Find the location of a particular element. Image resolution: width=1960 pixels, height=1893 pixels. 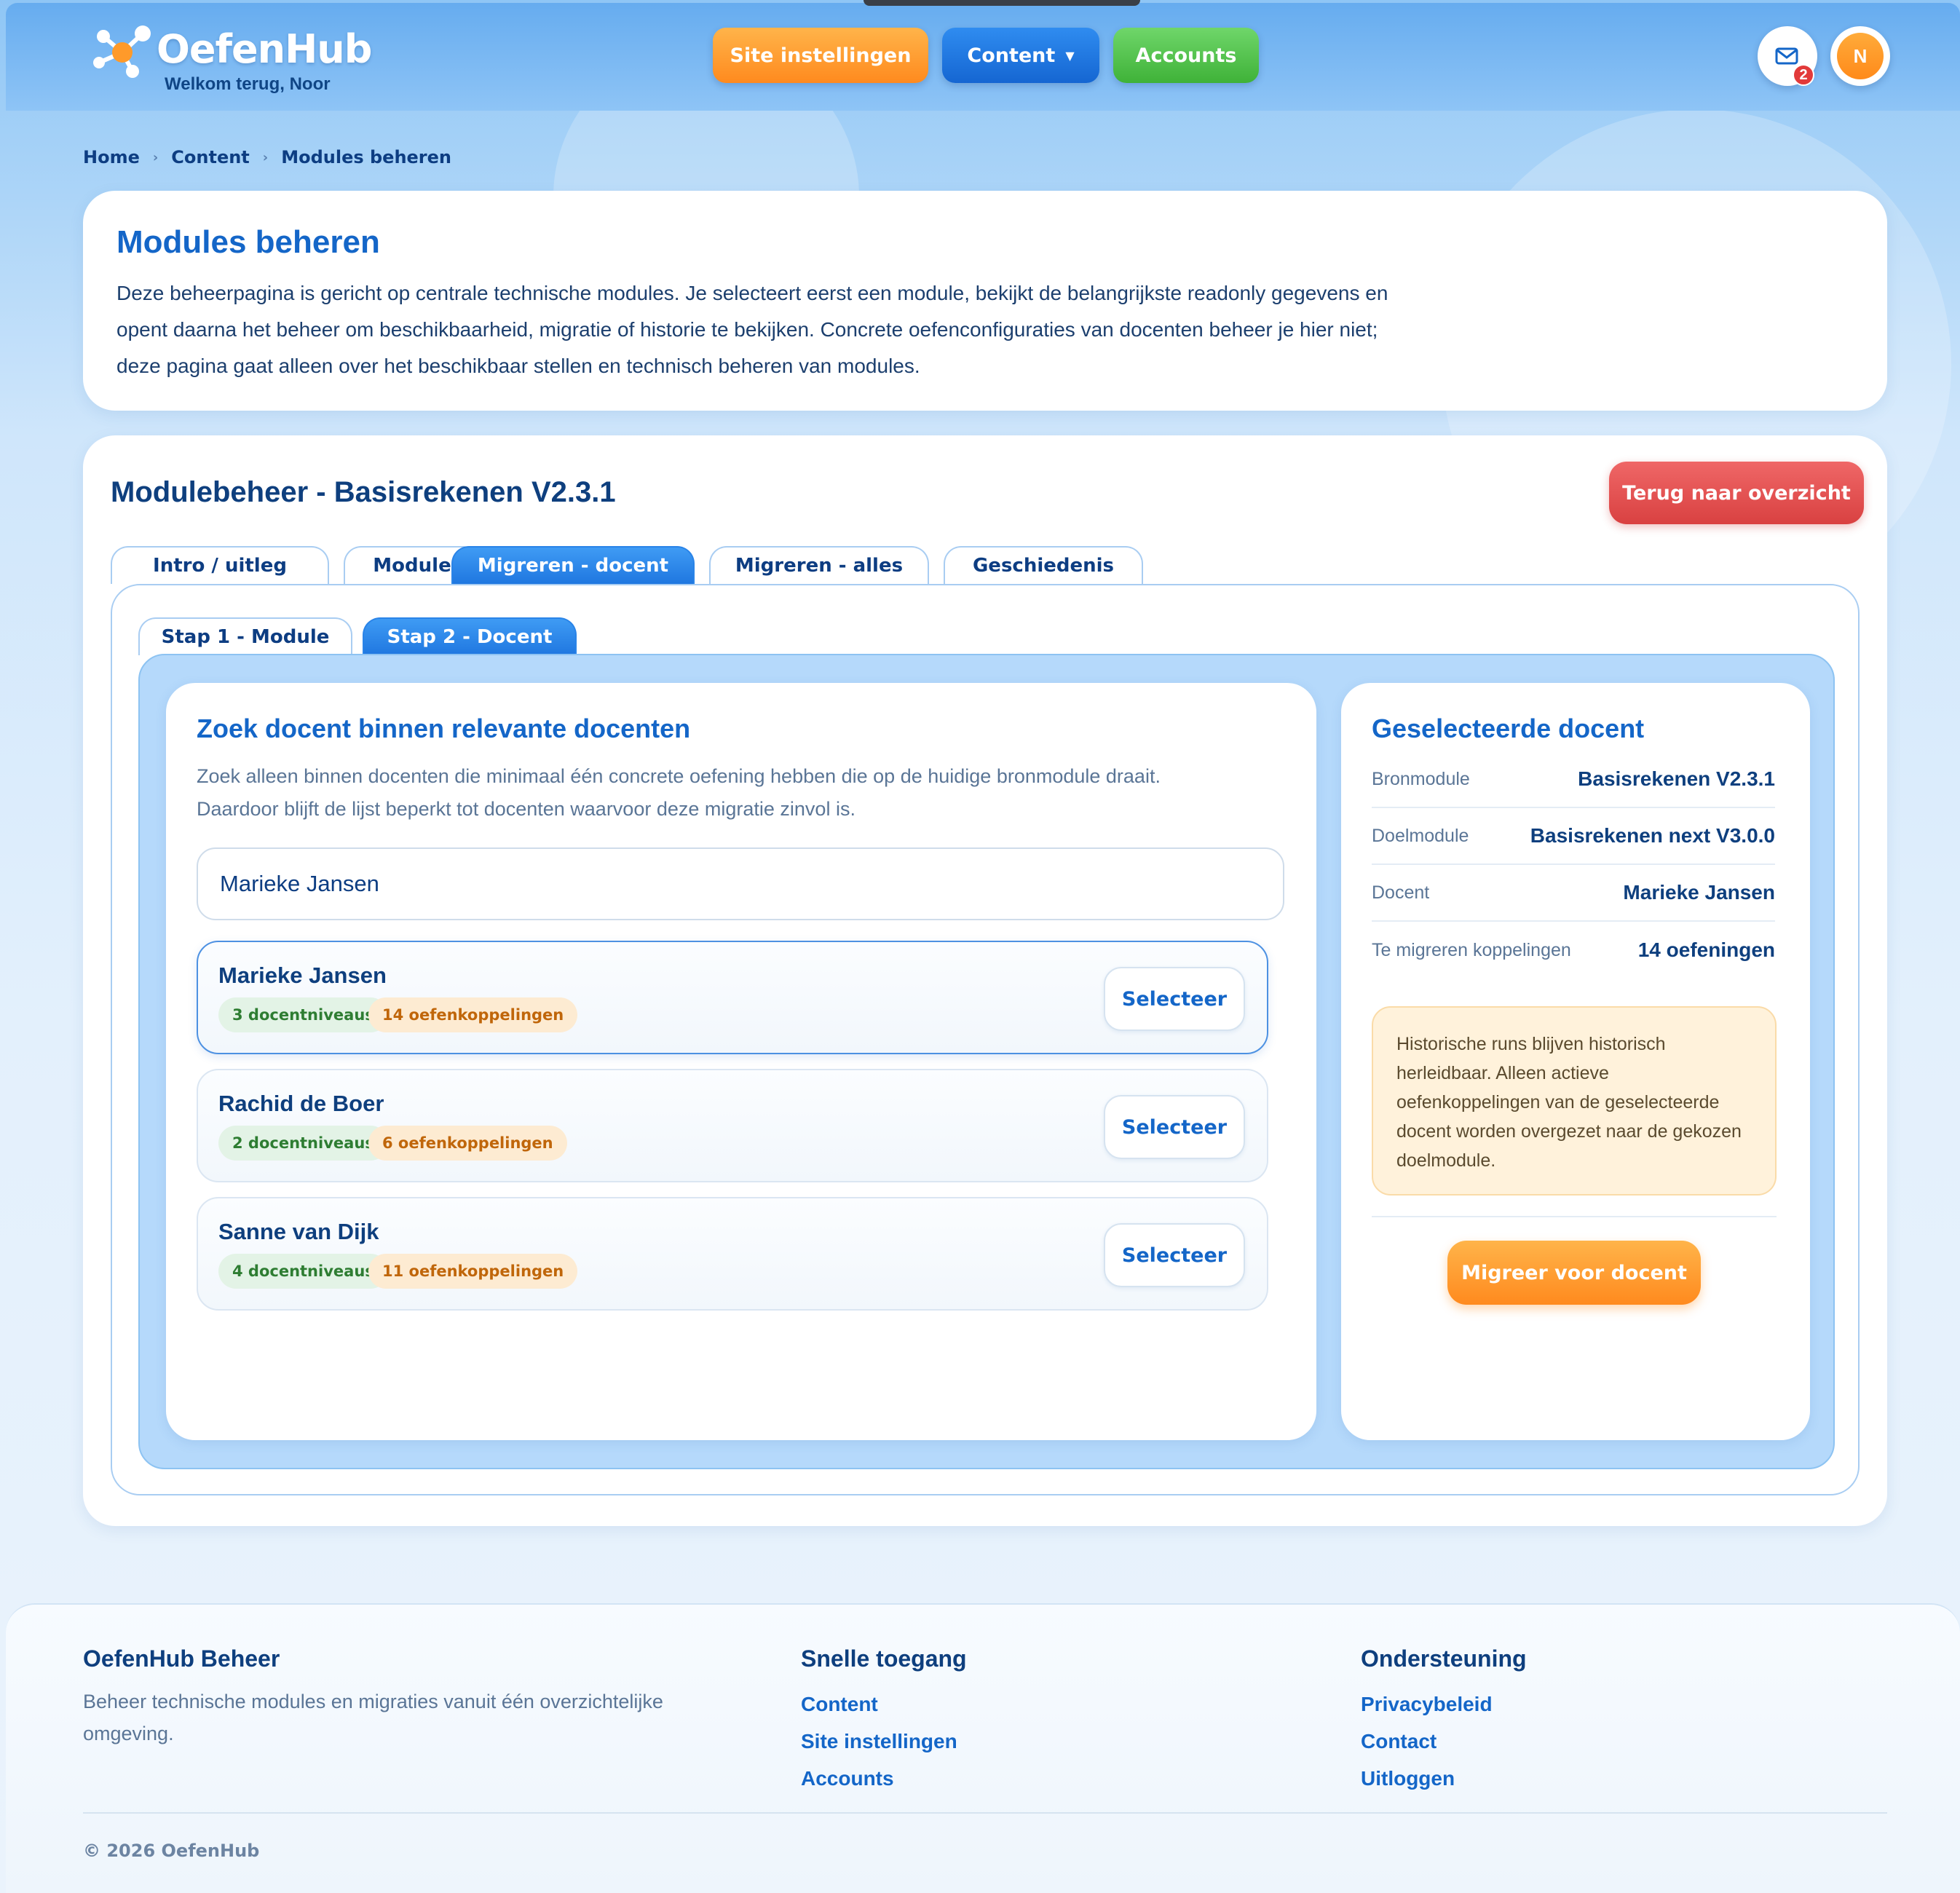

footer-link-contact: Contact is located at coordinates (1444, 1741).